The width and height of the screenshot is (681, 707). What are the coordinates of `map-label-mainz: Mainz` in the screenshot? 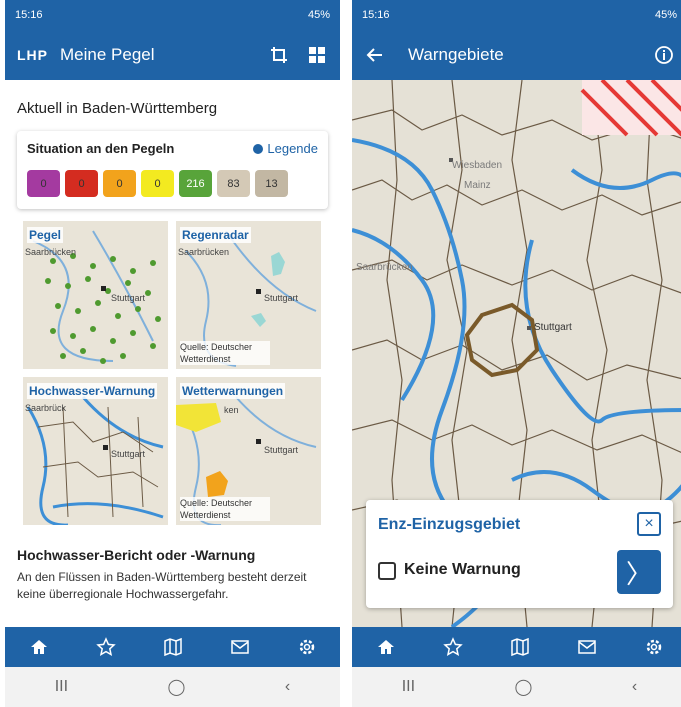 It's located at (477, 185).